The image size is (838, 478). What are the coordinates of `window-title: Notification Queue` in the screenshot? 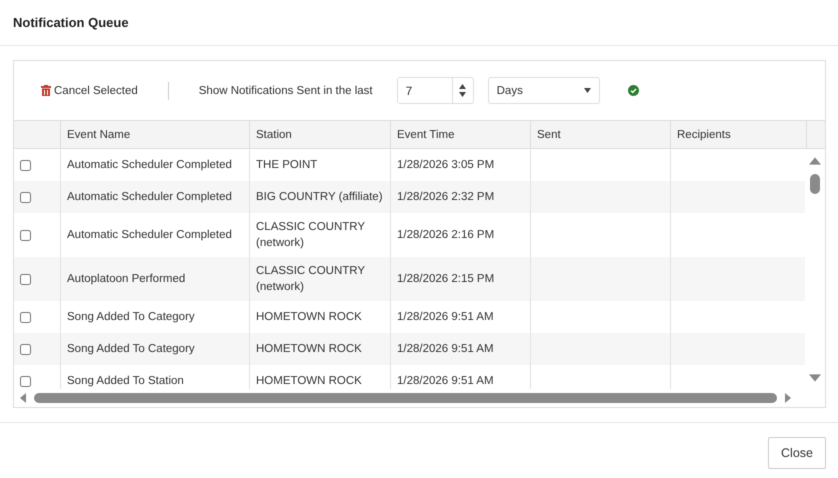 It's located at (71, 22).